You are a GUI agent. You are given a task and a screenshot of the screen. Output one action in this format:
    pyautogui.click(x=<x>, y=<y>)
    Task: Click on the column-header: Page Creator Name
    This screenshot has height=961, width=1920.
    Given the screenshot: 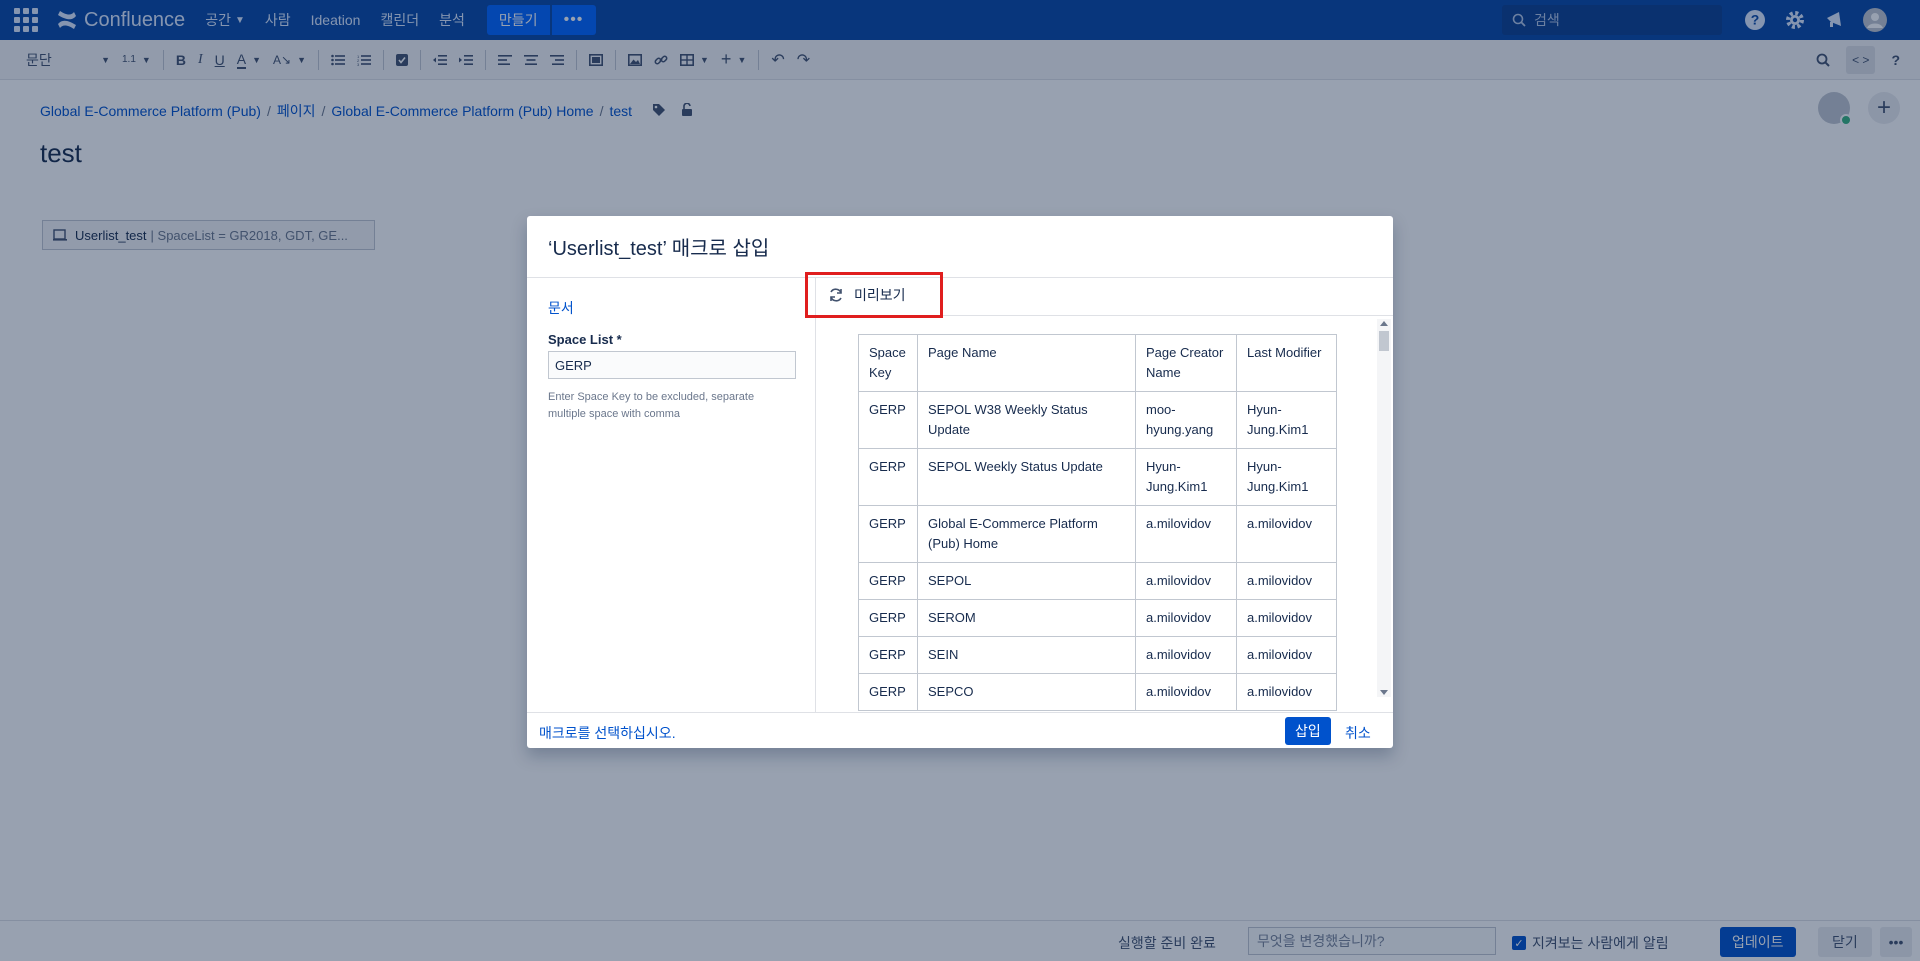 What is the action you would take?
    pyautogui.click(x=1186, y=363)
    